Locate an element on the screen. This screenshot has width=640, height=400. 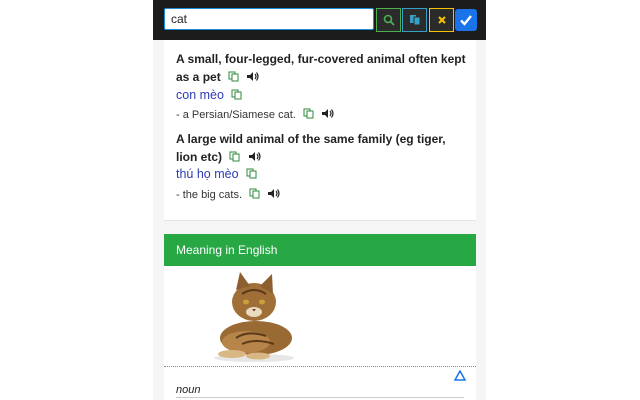
search-input is located at coordinates (269, 19).